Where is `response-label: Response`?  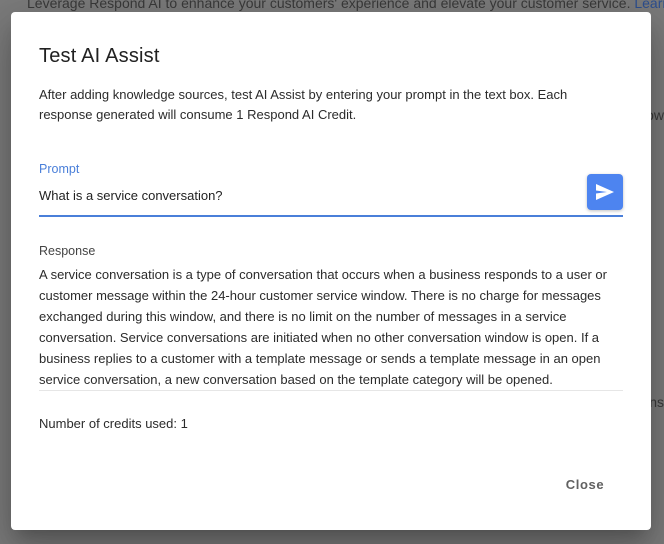 response-label: Response is located at coordinates (67, 251).